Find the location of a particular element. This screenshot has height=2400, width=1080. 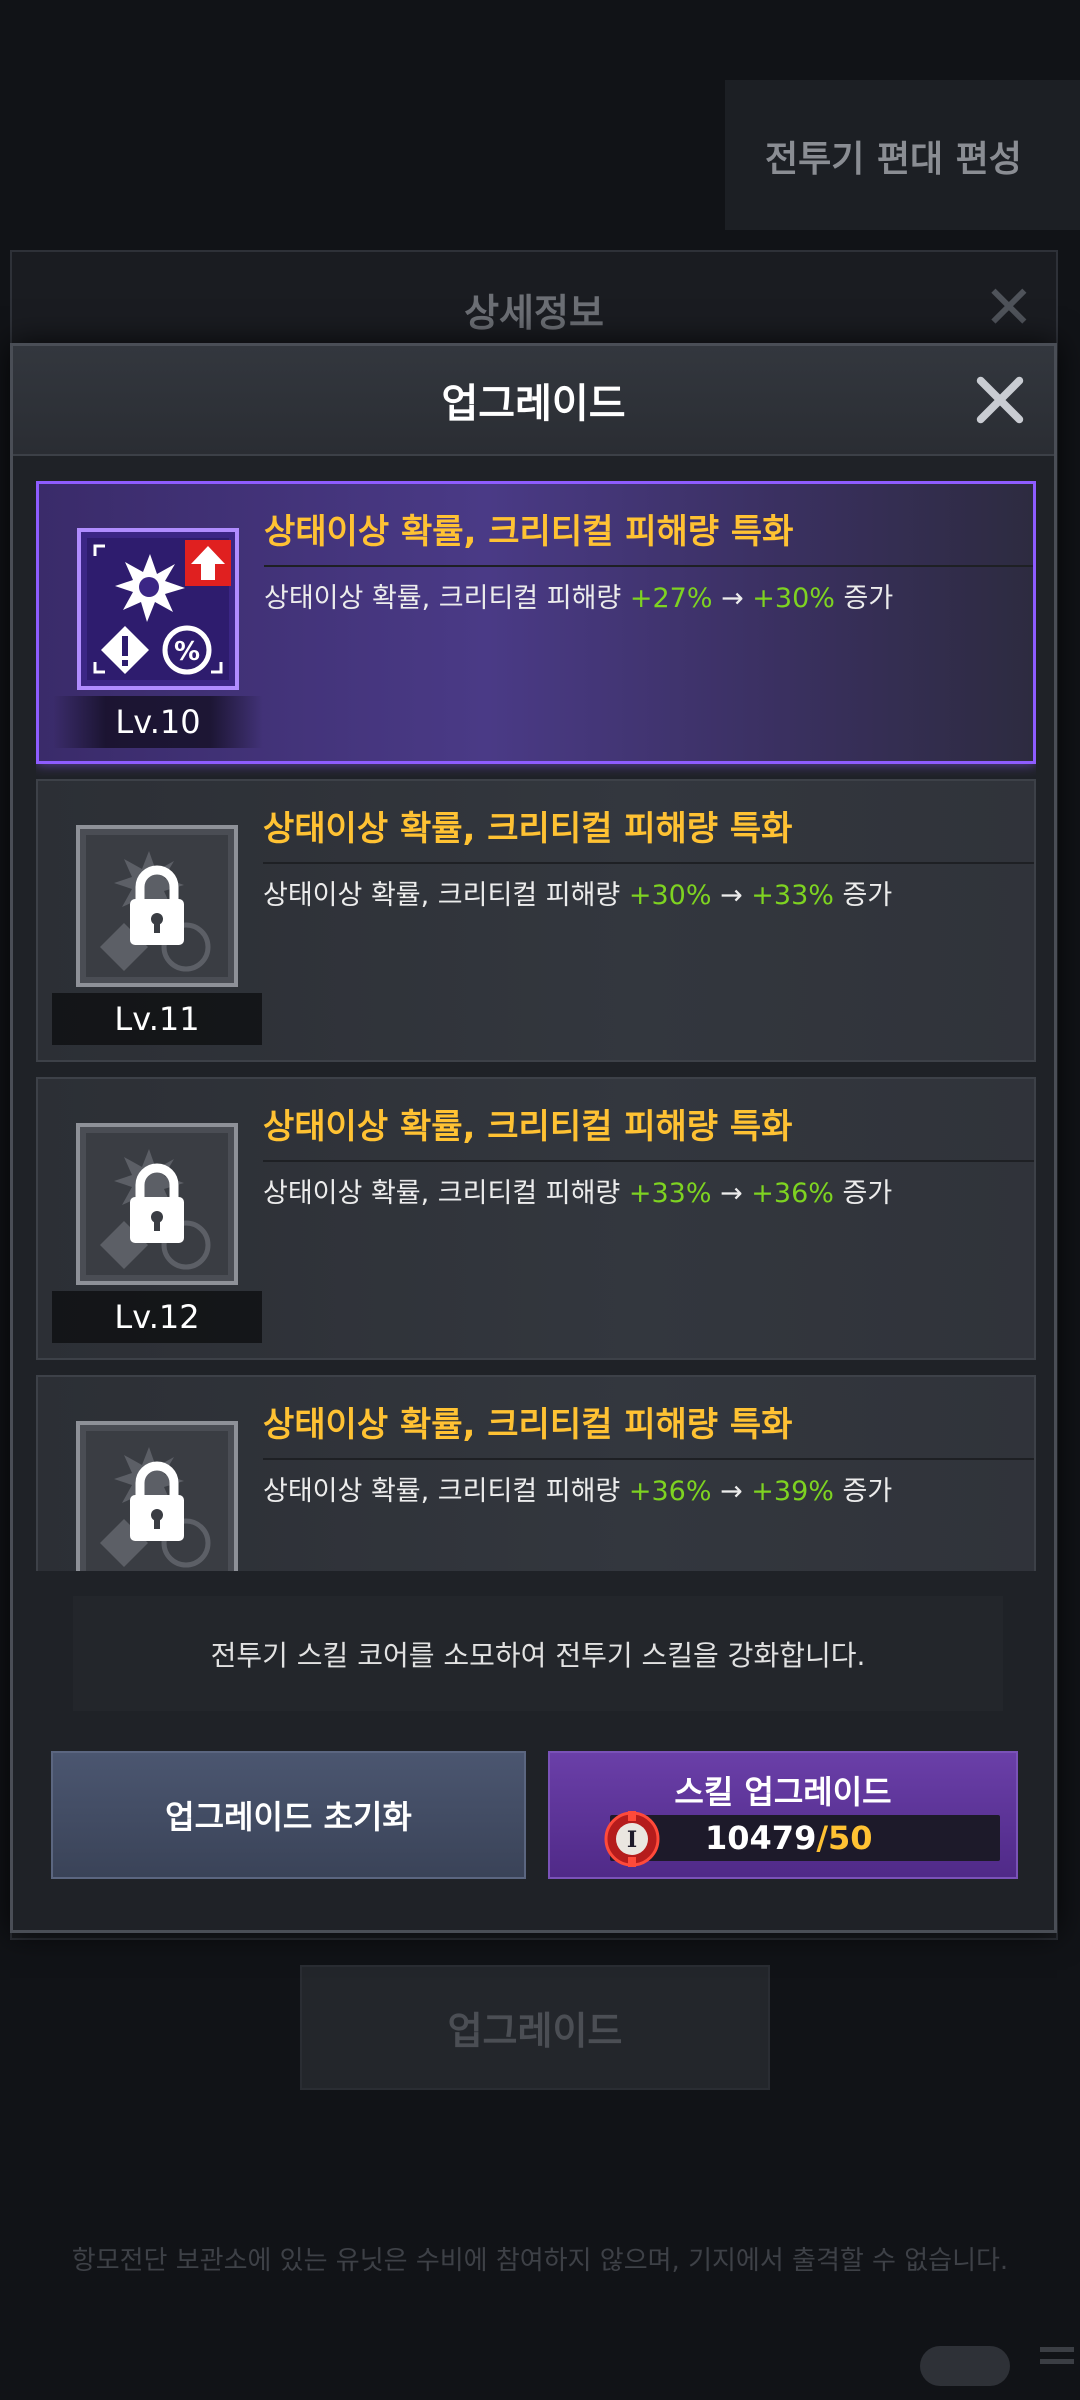

skill-core-icon: I is located at coordinates (632, 1839).